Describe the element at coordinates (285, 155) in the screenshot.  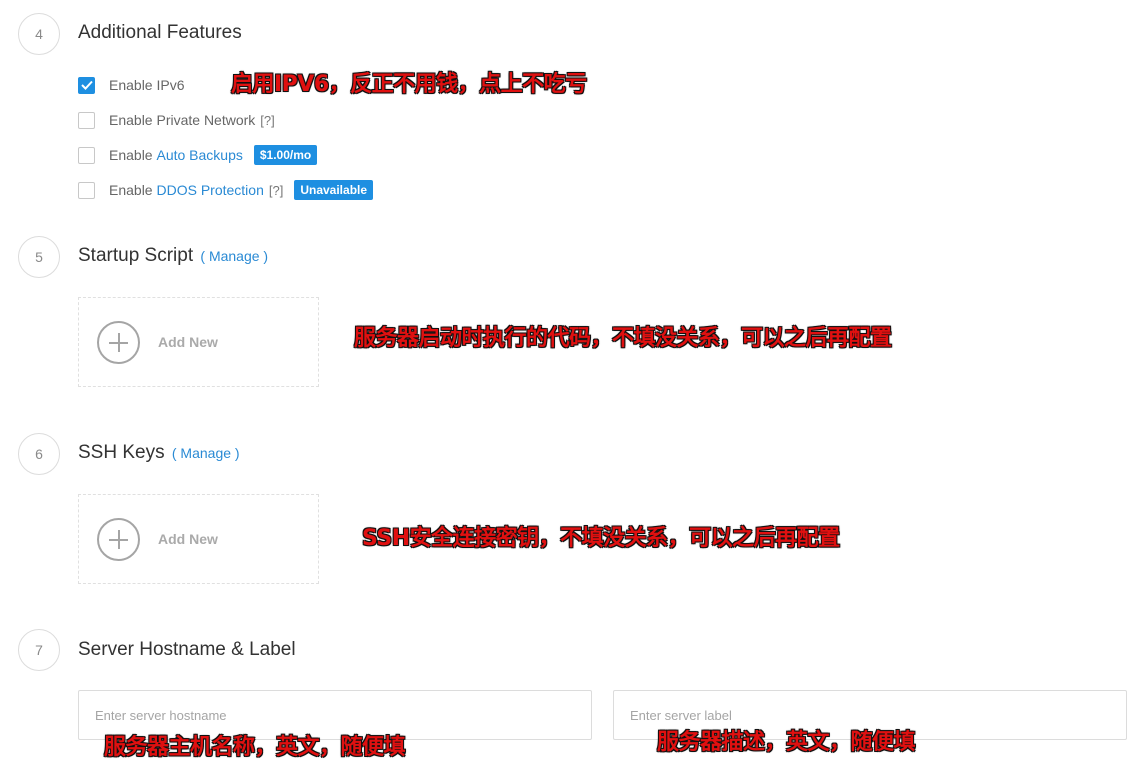
I see `auto-backups-price-badge: $1.00/mo` at that location.